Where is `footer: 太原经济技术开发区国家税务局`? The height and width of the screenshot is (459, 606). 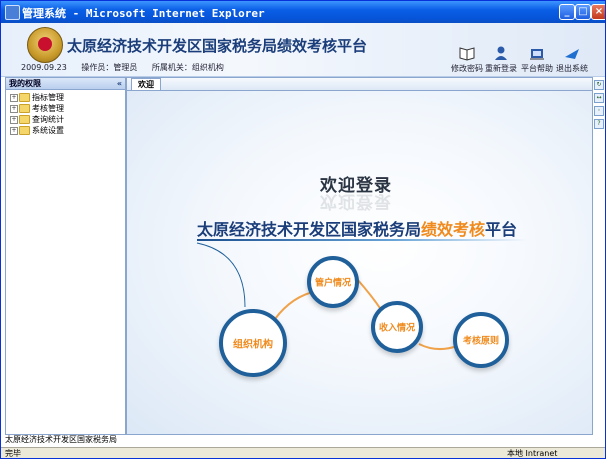
footer: 太原经济技术开发区国家税务局 is located at coordinates (61, 439).